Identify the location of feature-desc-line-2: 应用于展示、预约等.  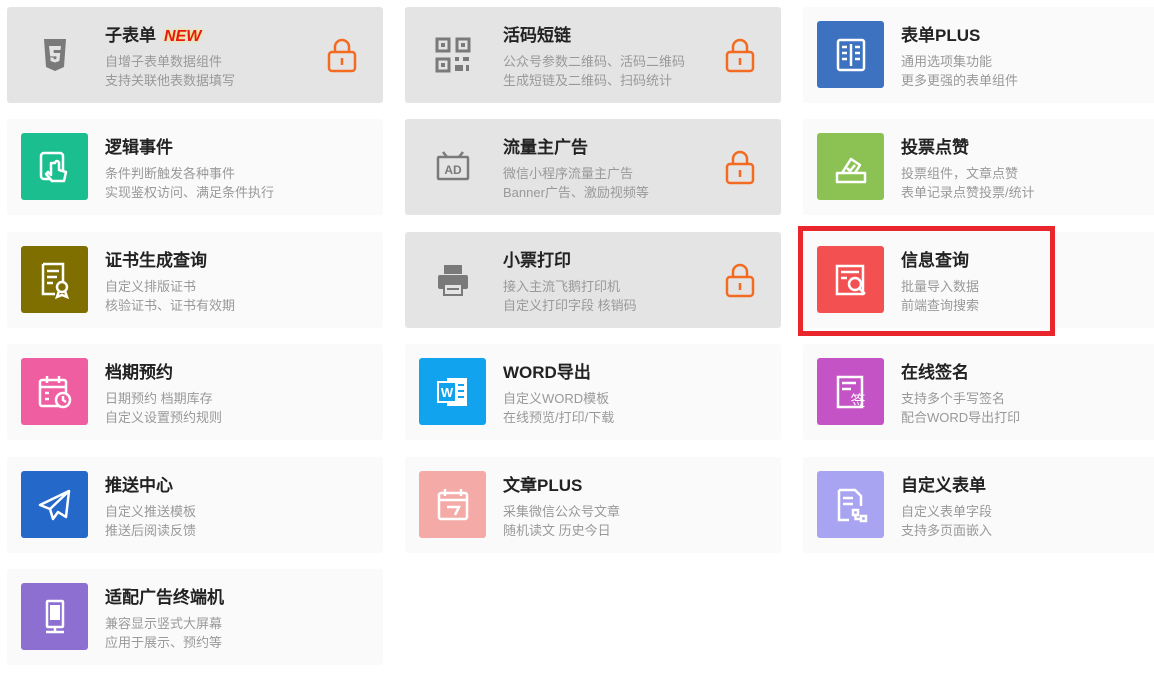
(164, 642).